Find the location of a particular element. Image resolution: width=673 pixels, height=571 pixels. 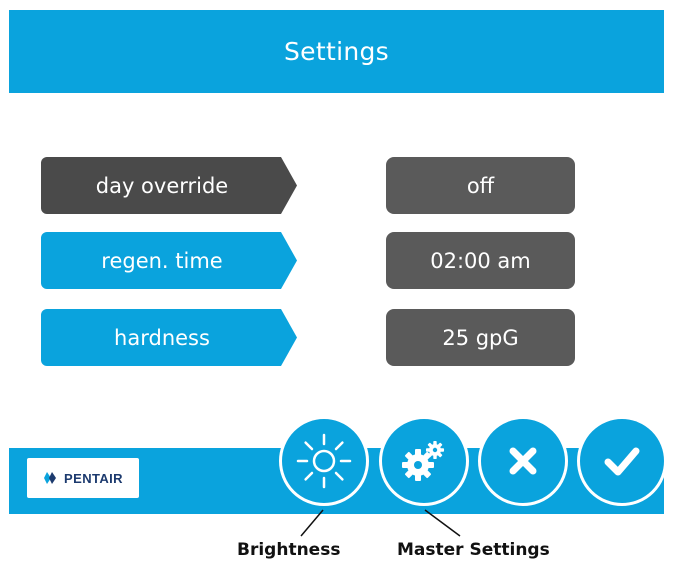

brightness-caption: Brightness is located at coordinates (289, 550).